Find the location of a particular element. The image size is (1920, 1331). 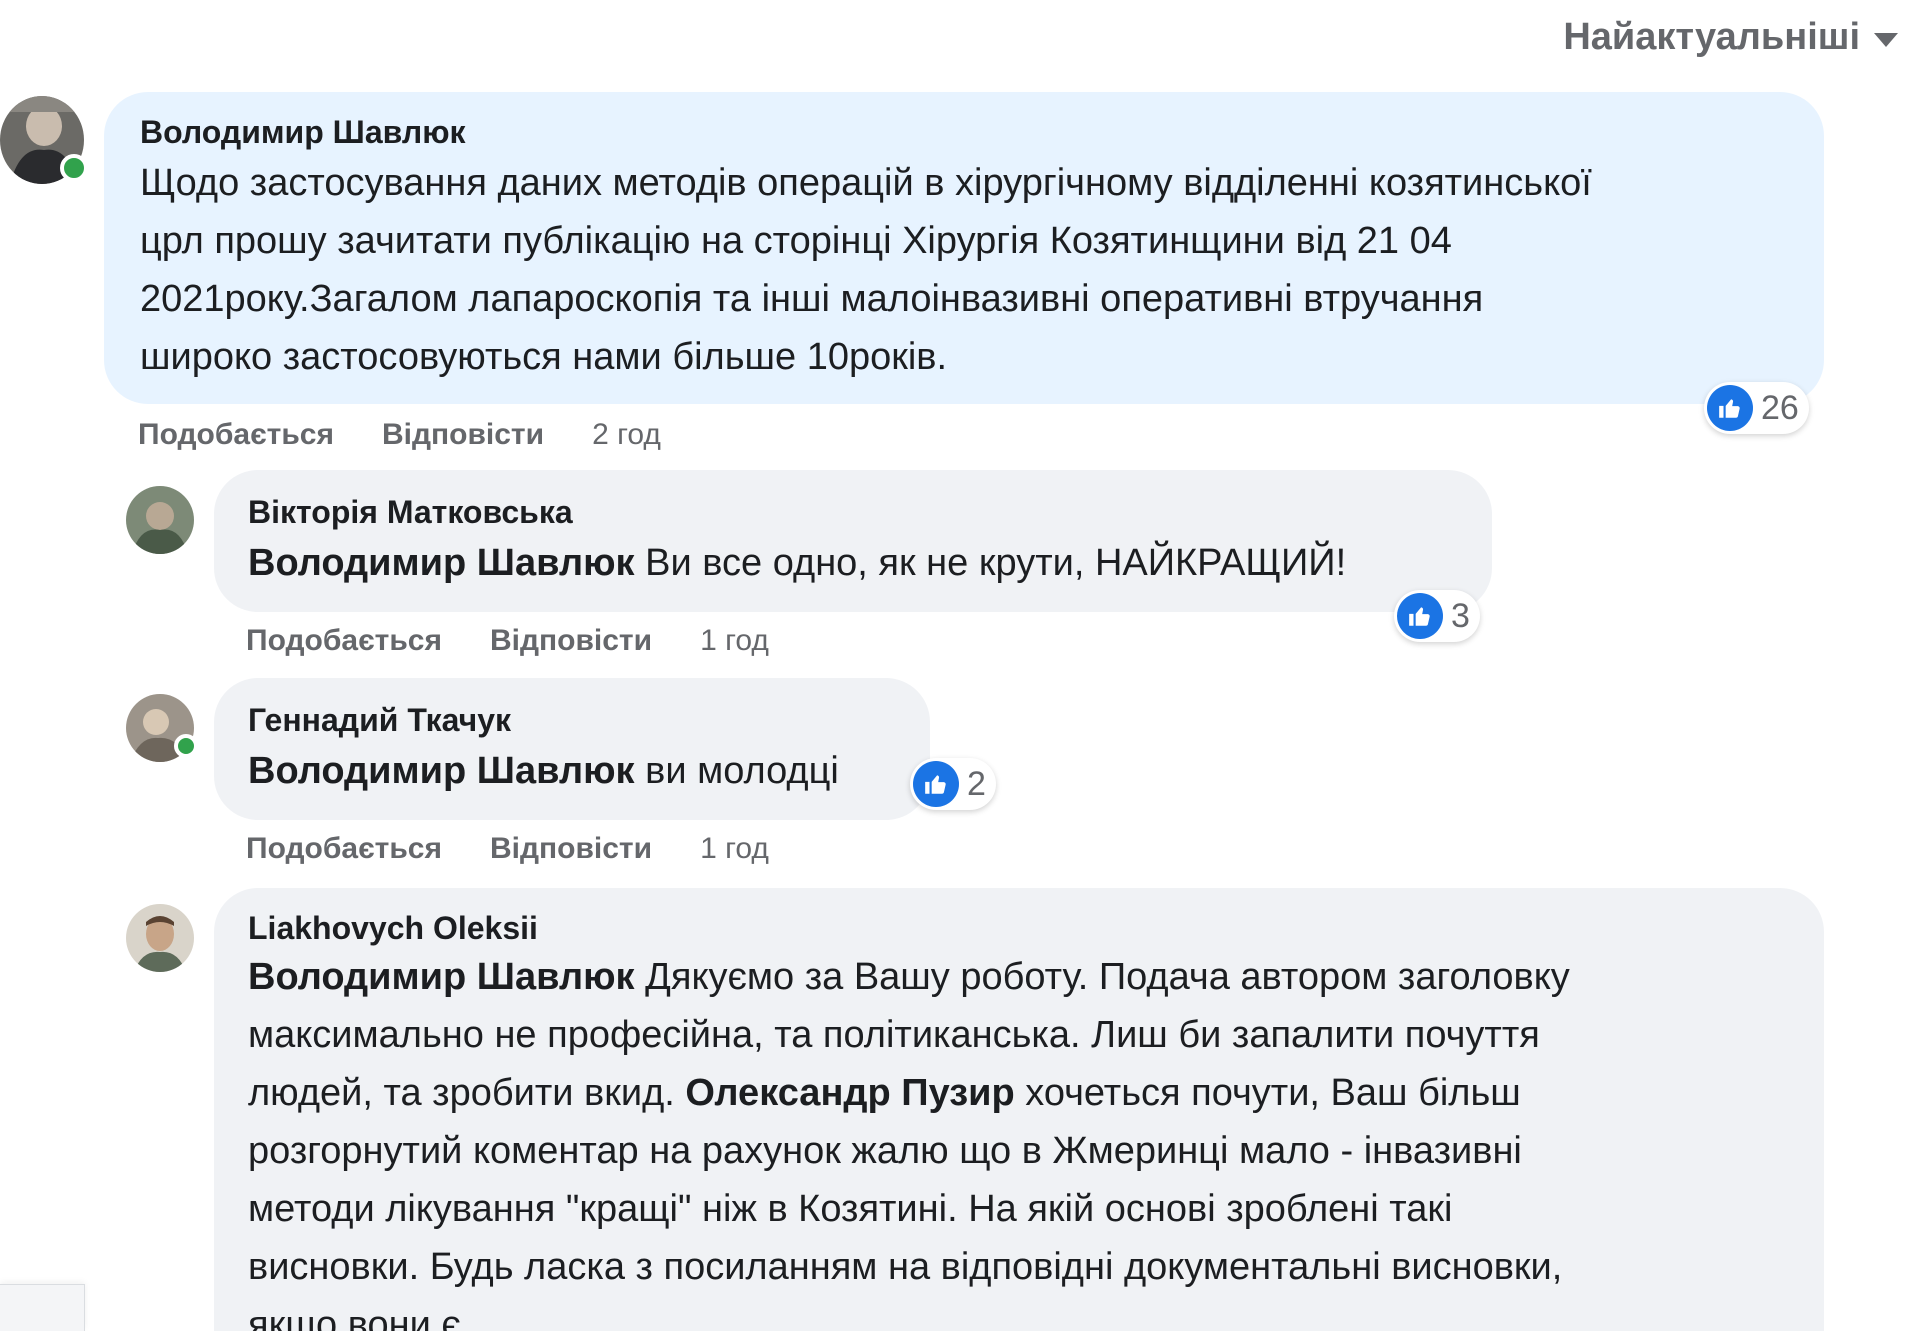

reaction-number: 3 is located at coordinates (1460, 615).